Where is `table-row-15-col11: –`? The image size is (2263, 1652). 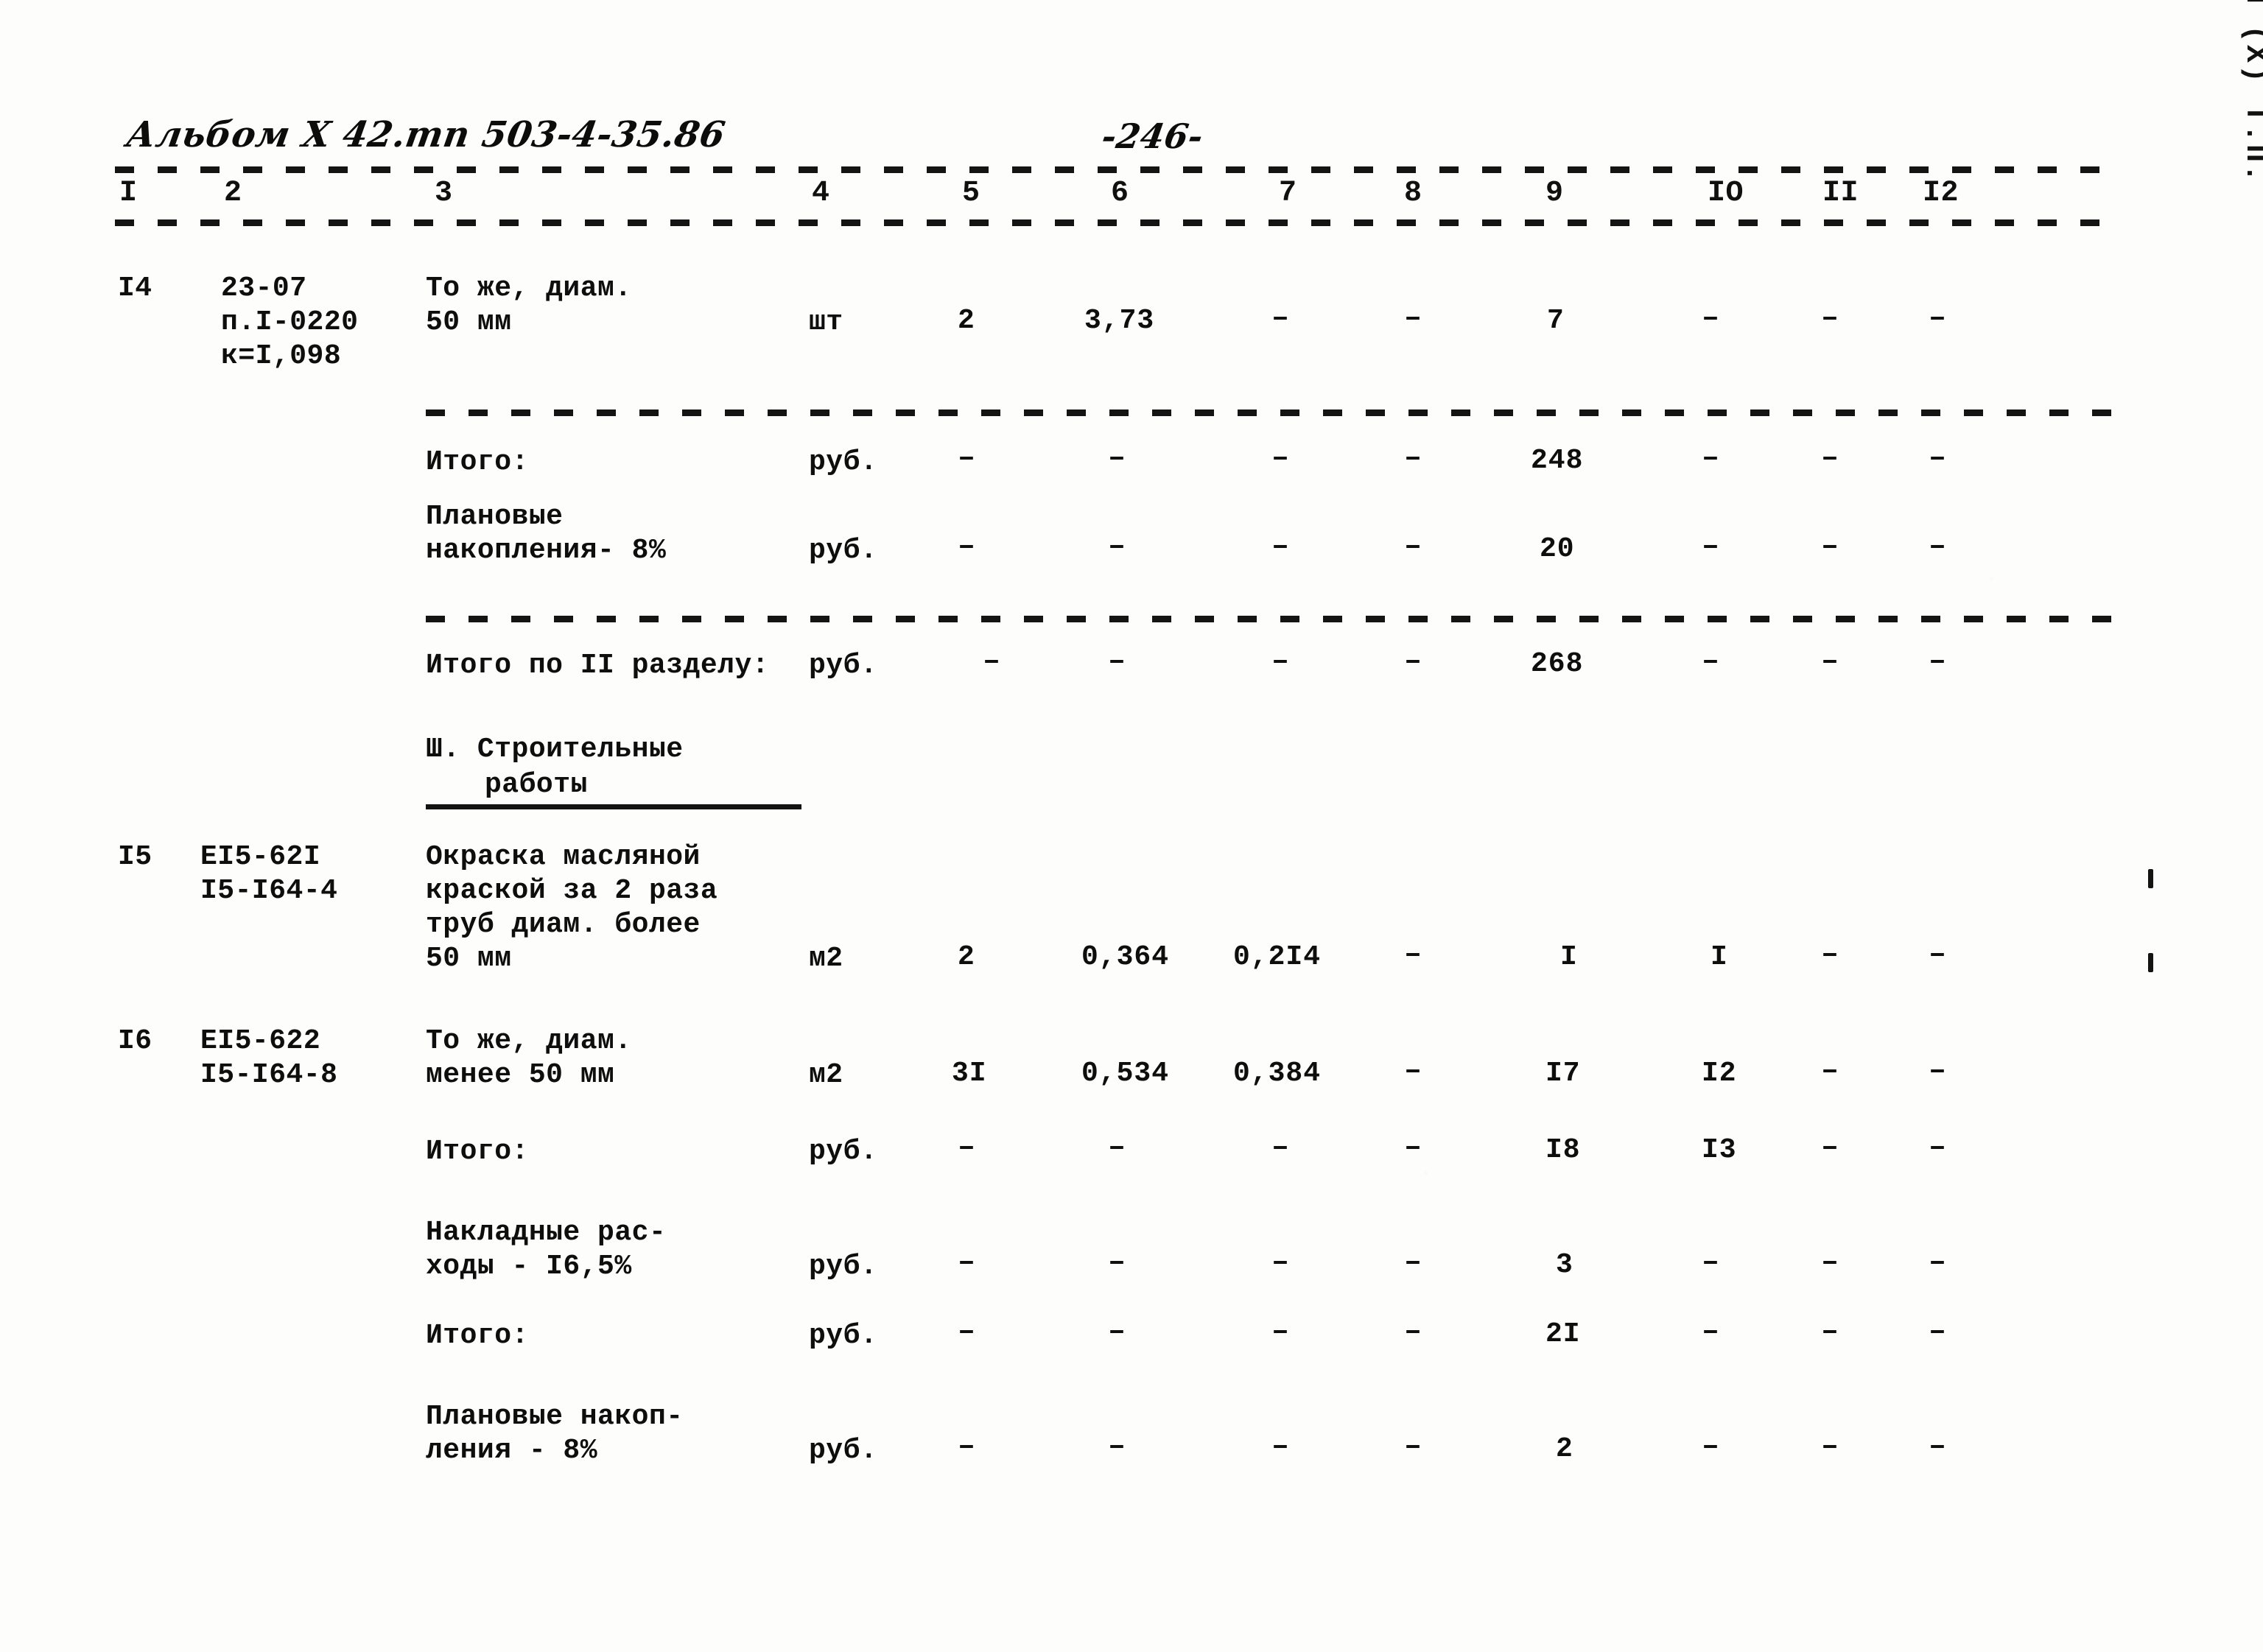 table-row-15-col11: – is located at coordinates (1830, 954).